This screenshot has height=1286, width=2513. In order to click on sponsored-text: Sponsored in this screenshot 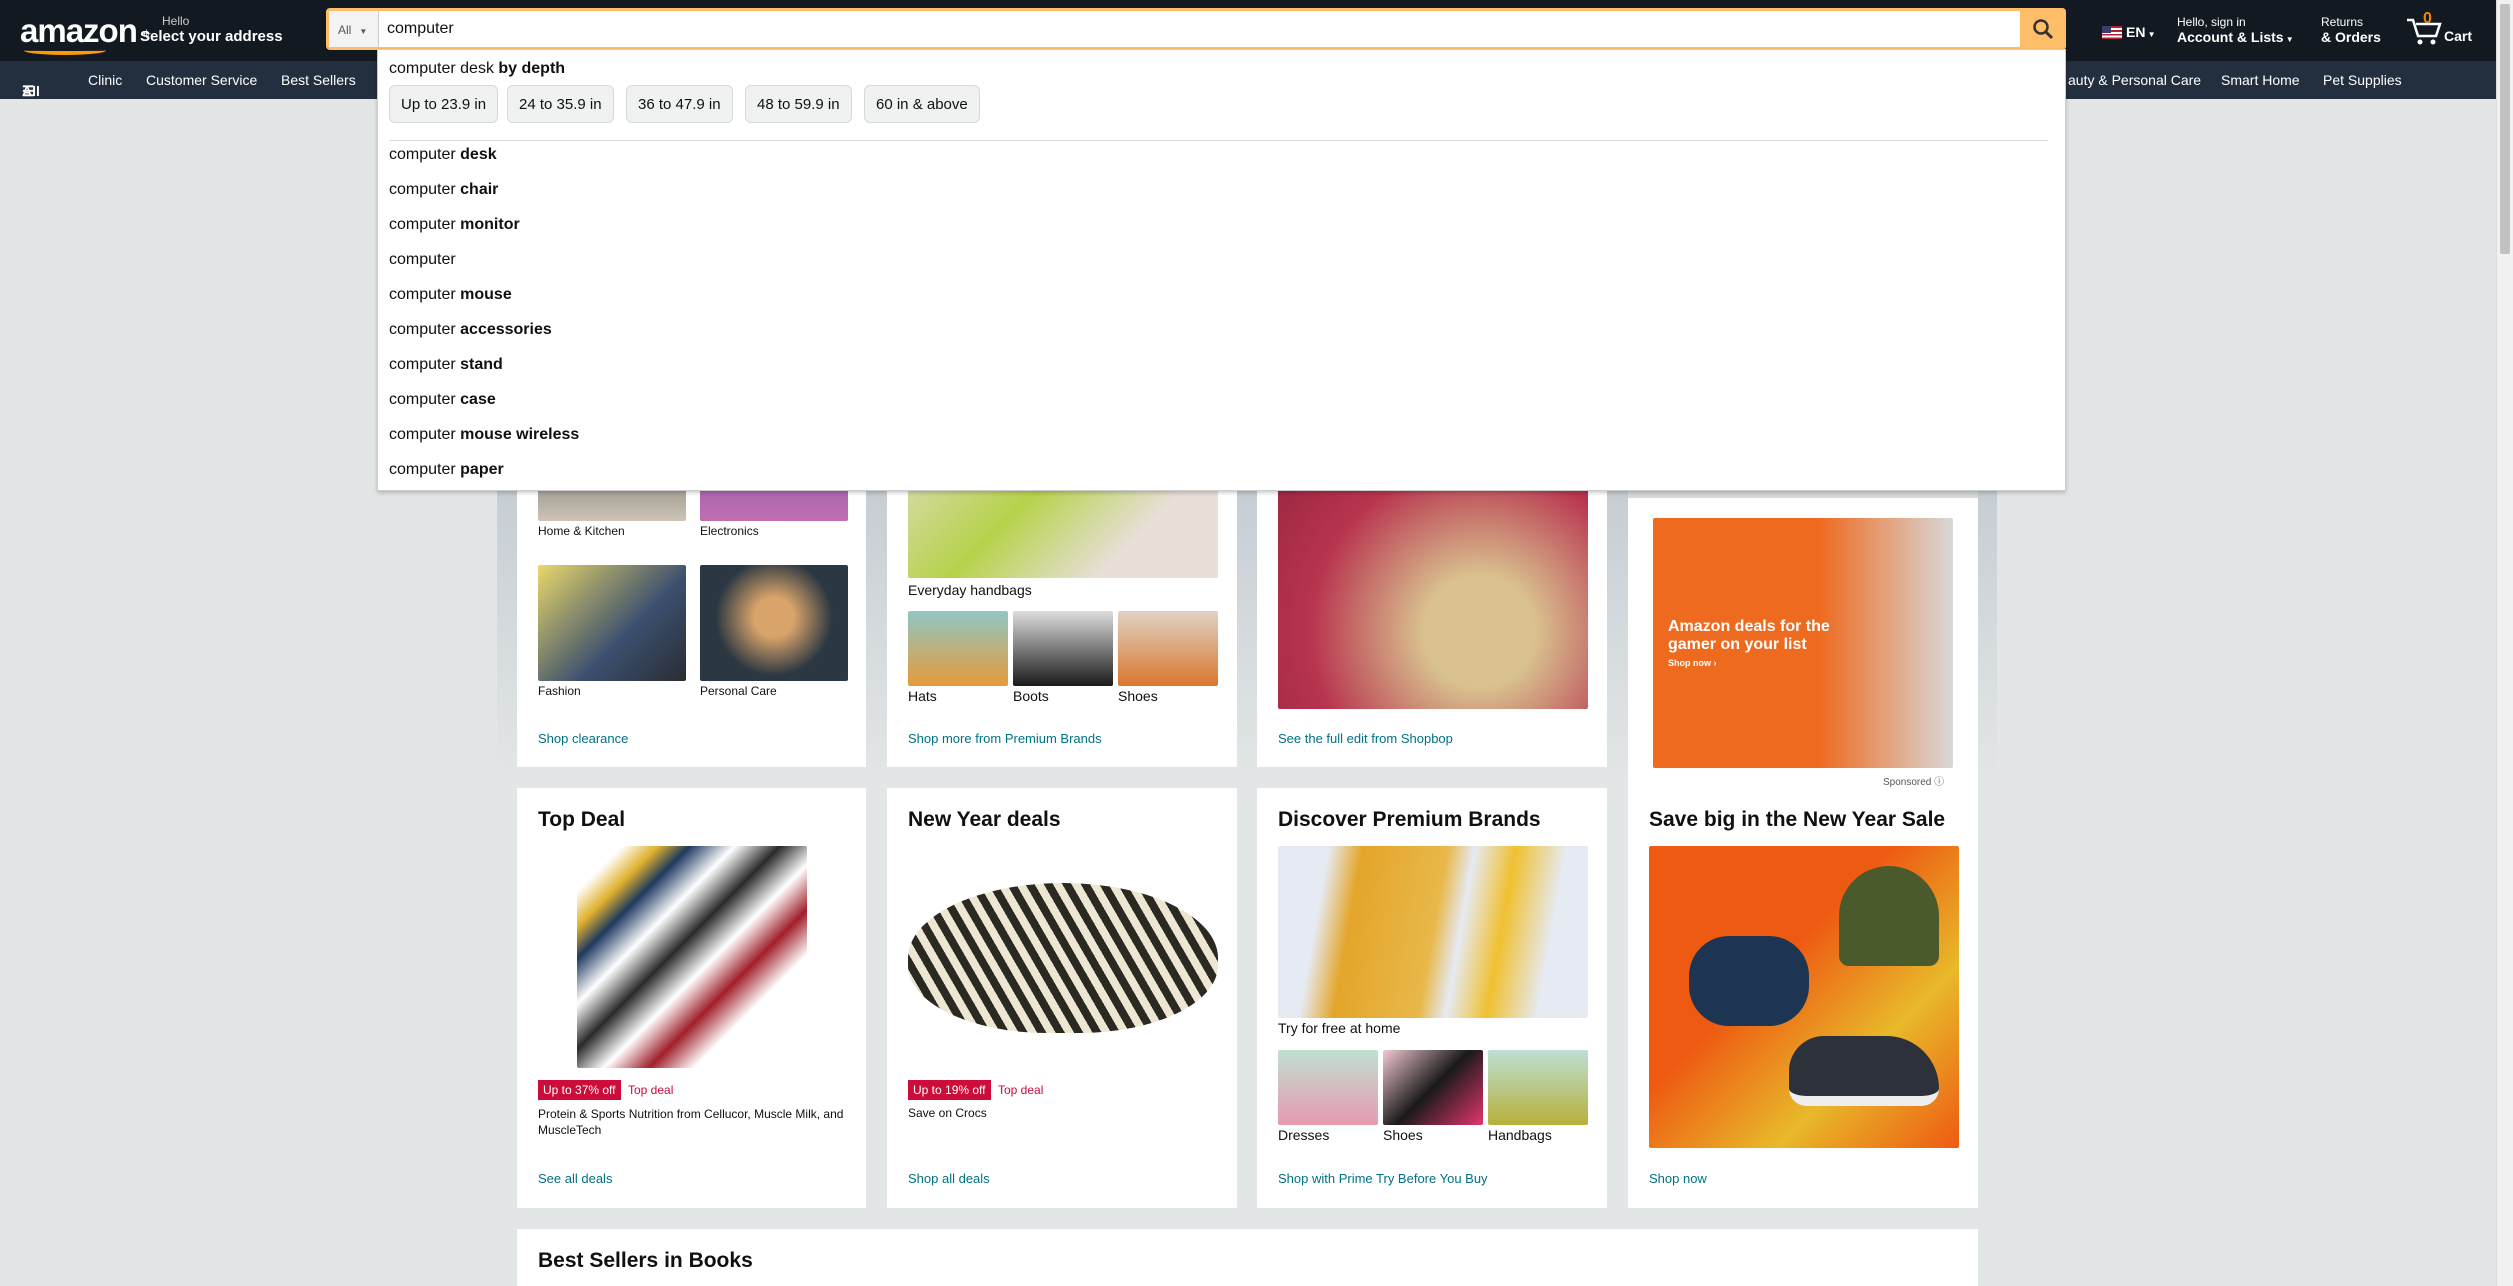, I will do `click(1907, 782)`.